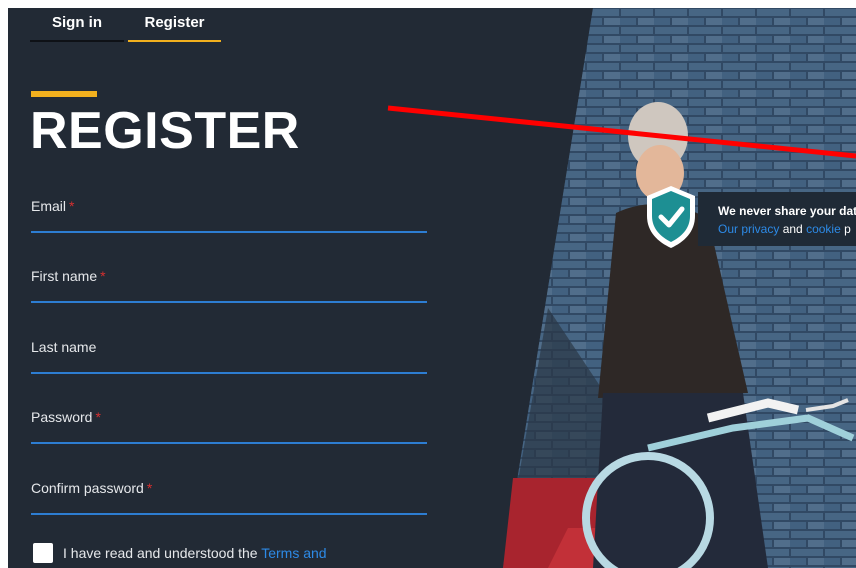 Image resolution: width=856 pixels, height=568 pixels. I want to click on privacy-policy-link: Our privacy, so click(748, 229).